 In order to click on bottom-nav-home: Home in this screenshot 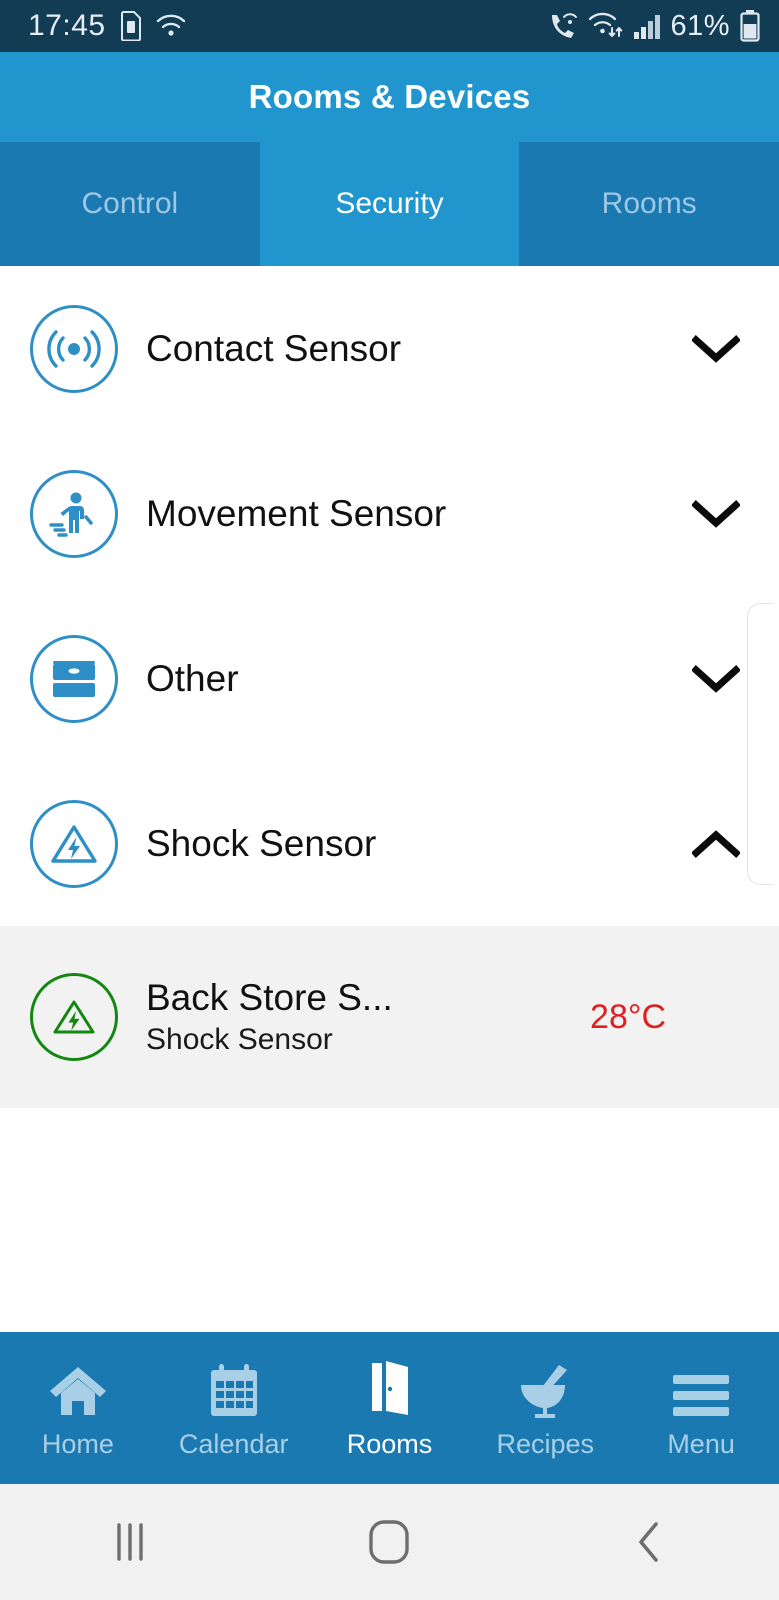, I will do `click(78, 1408)`.